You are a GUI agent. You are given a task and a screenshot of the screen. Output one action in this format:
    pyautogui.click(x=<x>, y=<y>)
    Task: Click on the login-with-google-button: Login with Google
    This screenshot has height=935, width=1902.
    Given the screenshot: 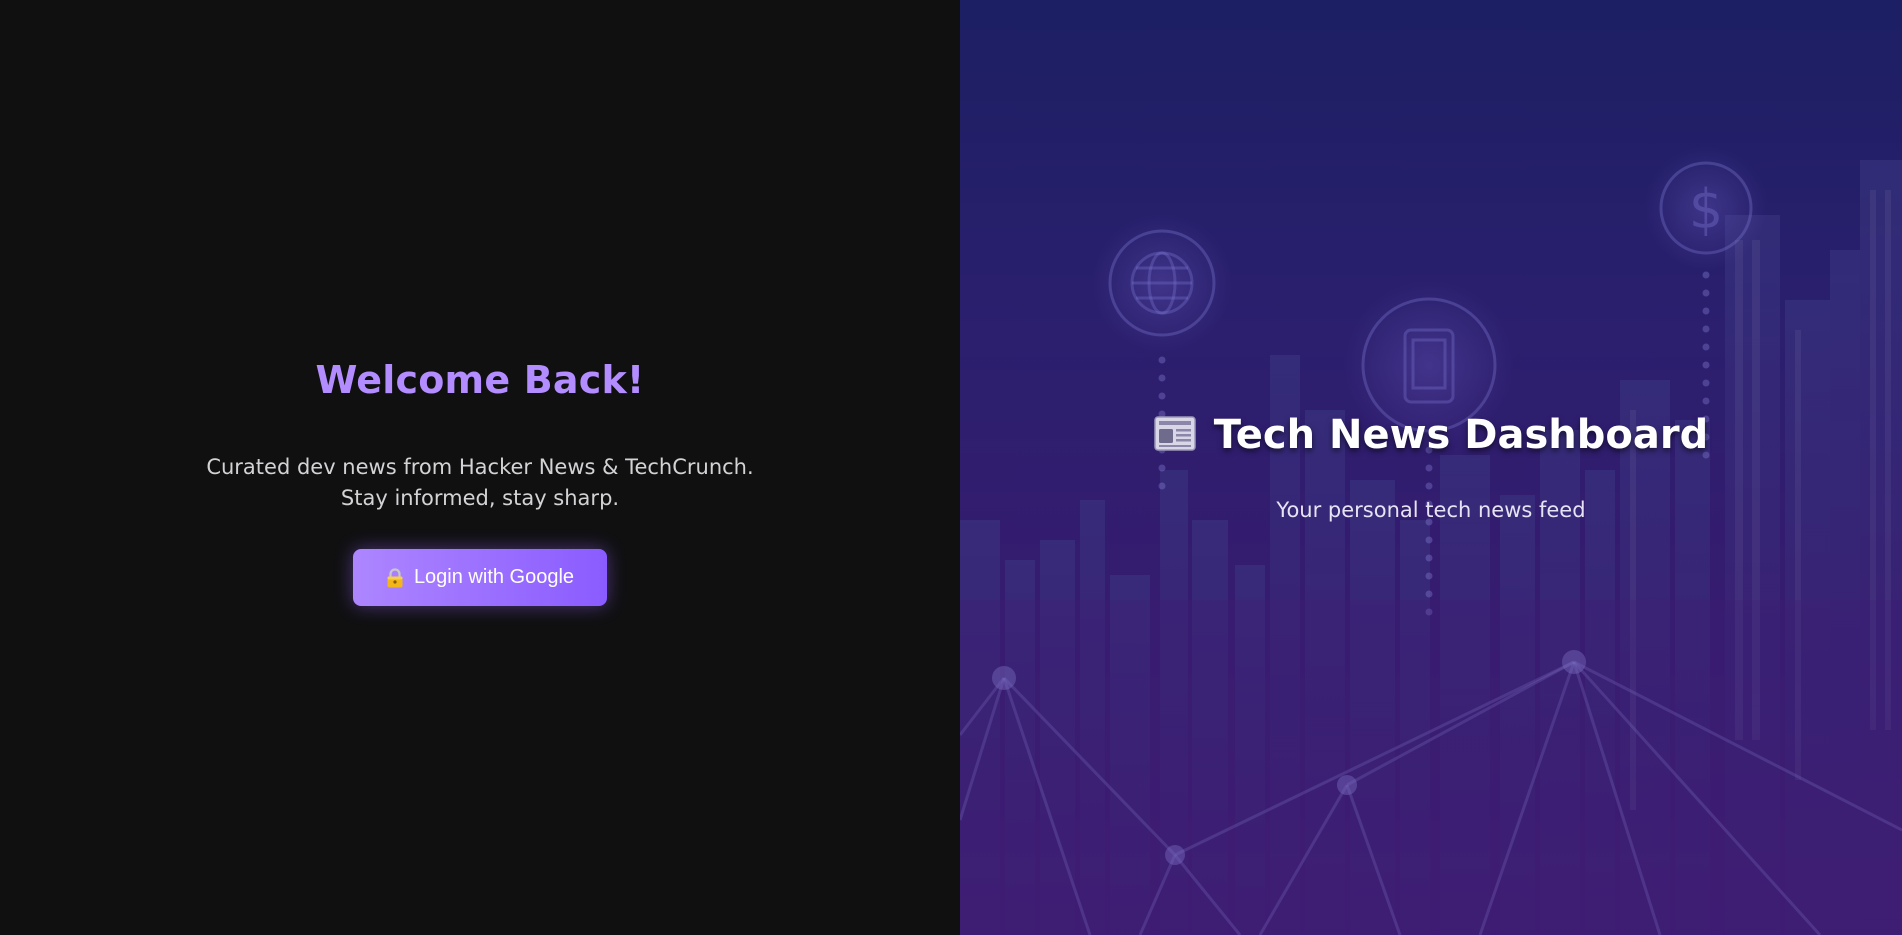 What is the action you would take?
    pyautogui.click(x=480, y=577)
    